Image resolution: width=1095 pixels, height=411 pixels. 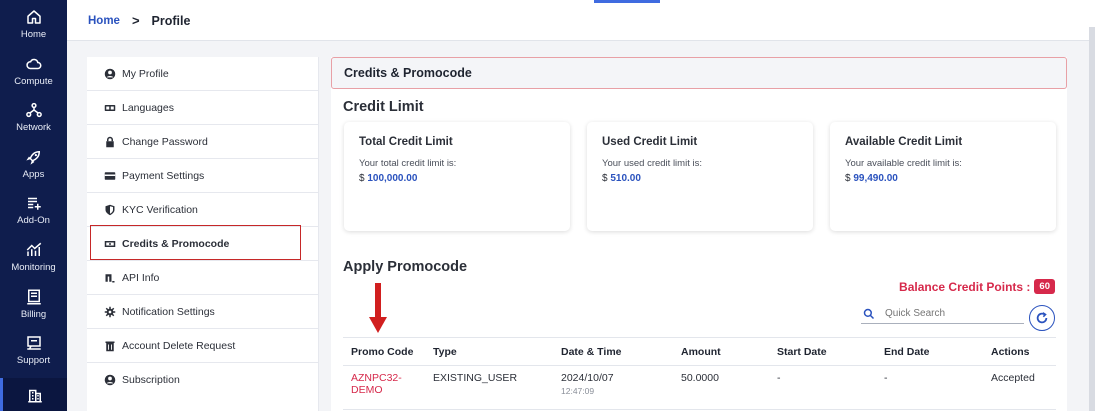 What do you see at coordinates (613, 351) in the screenshot?
I see `column-header: Date & Time` at bounding box center [613, 351].